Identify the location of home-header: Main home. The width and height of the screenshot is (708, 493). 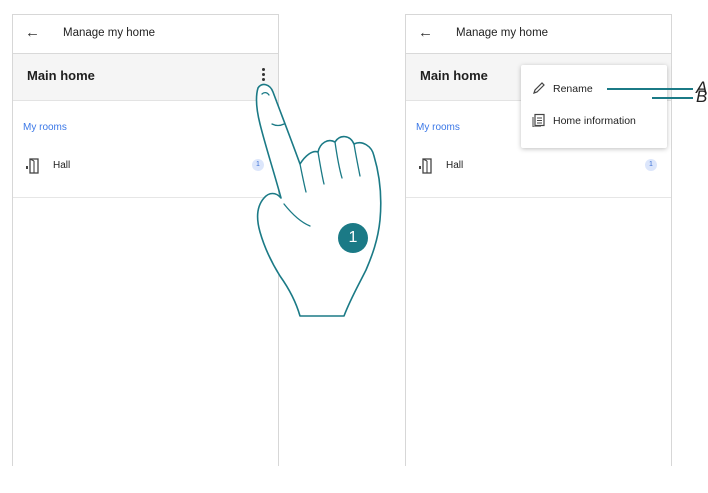
(145, 77).